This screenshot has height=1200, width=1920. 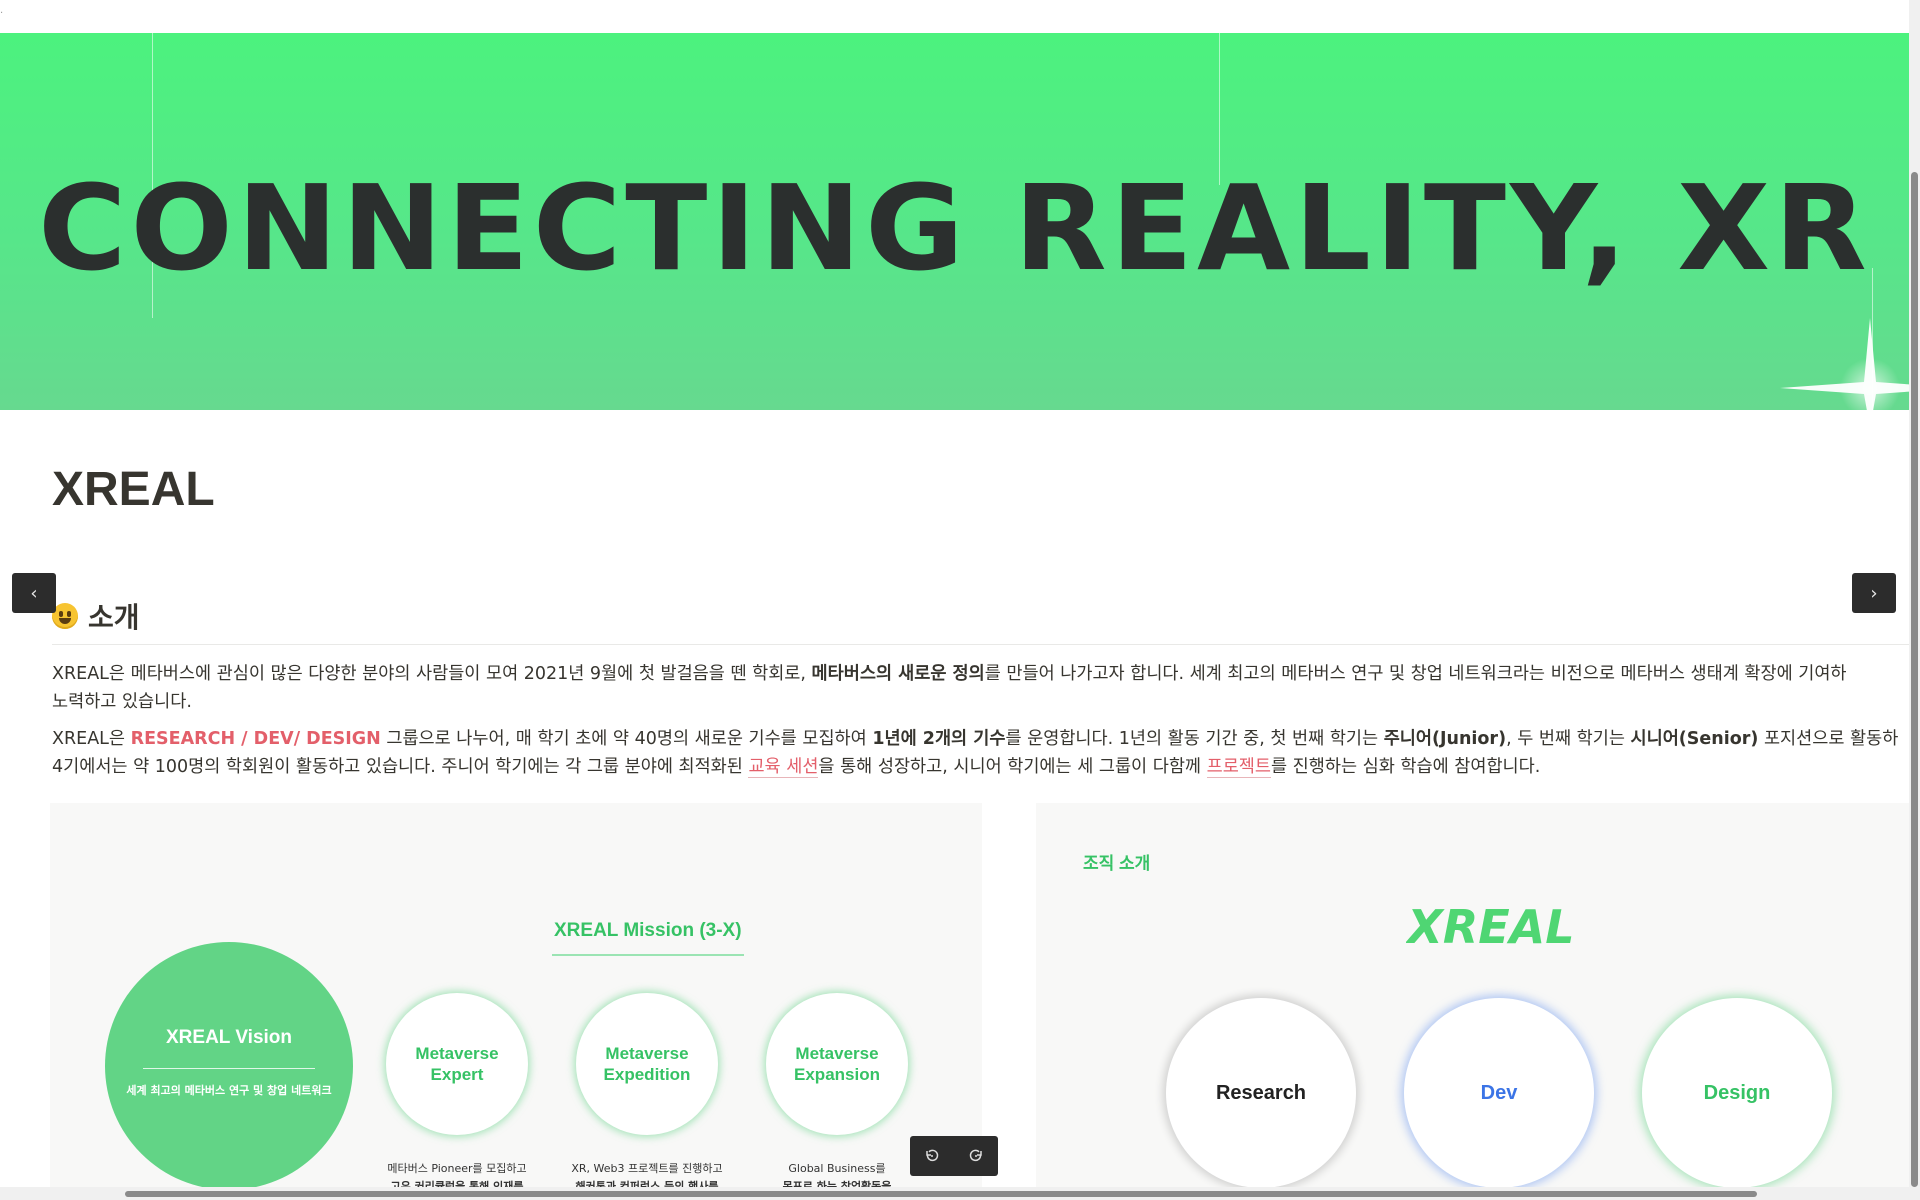 What do you see at coordinates (229, 1037) in the screenshot?
I see `vision-title: XREAL Vision` at bounding box center [229, 1037].